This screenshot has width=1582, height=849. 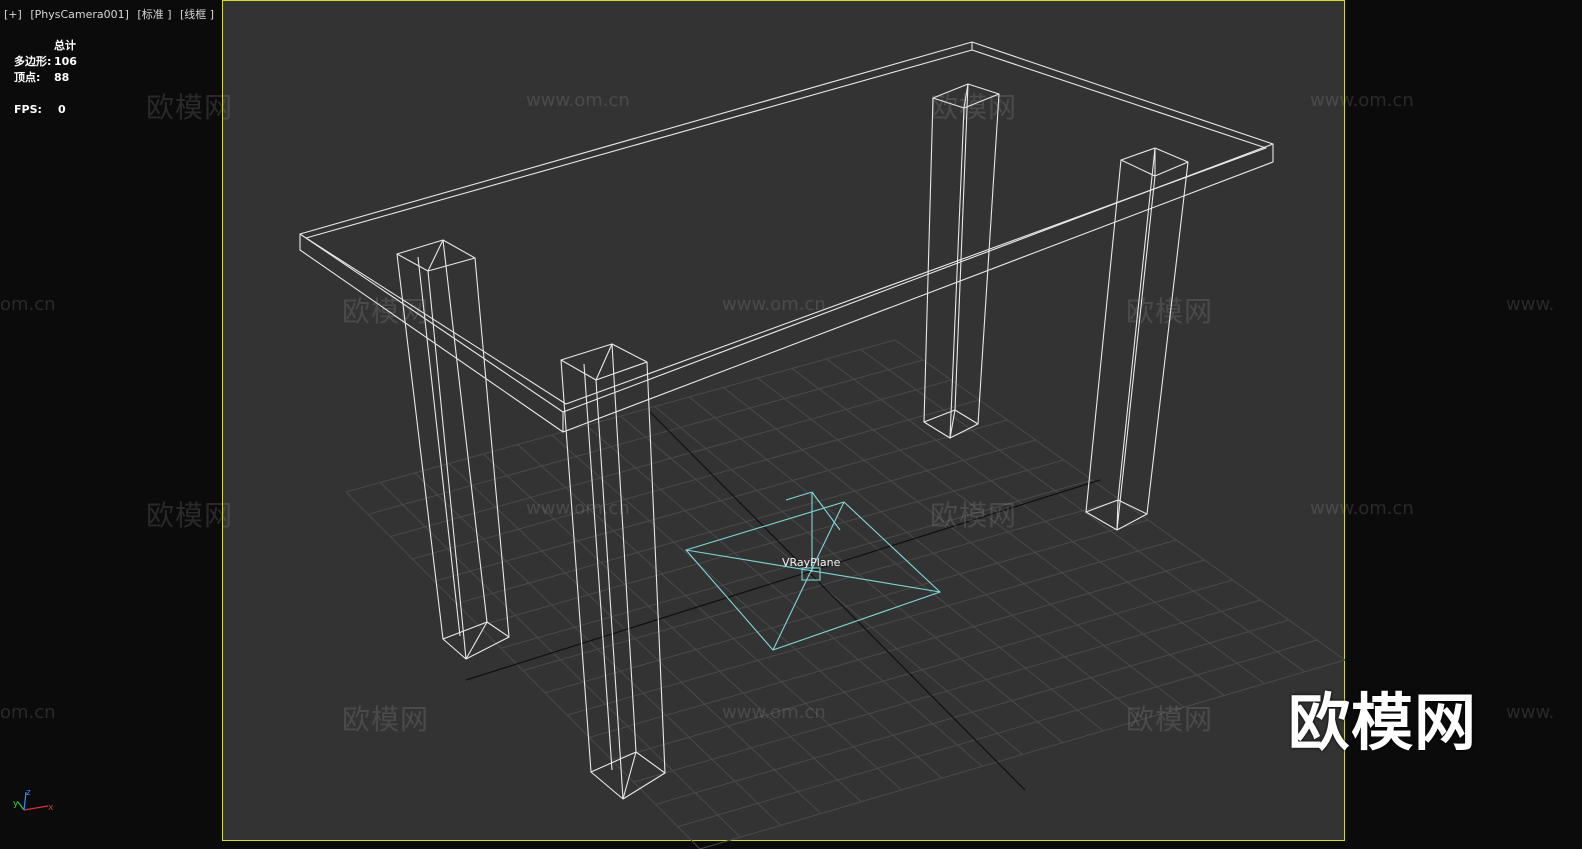 What do you see at coordinates (1383, 722) in the screenshot?
I see `brand-logo: 欧模网` at bounding box center [1383, 722].